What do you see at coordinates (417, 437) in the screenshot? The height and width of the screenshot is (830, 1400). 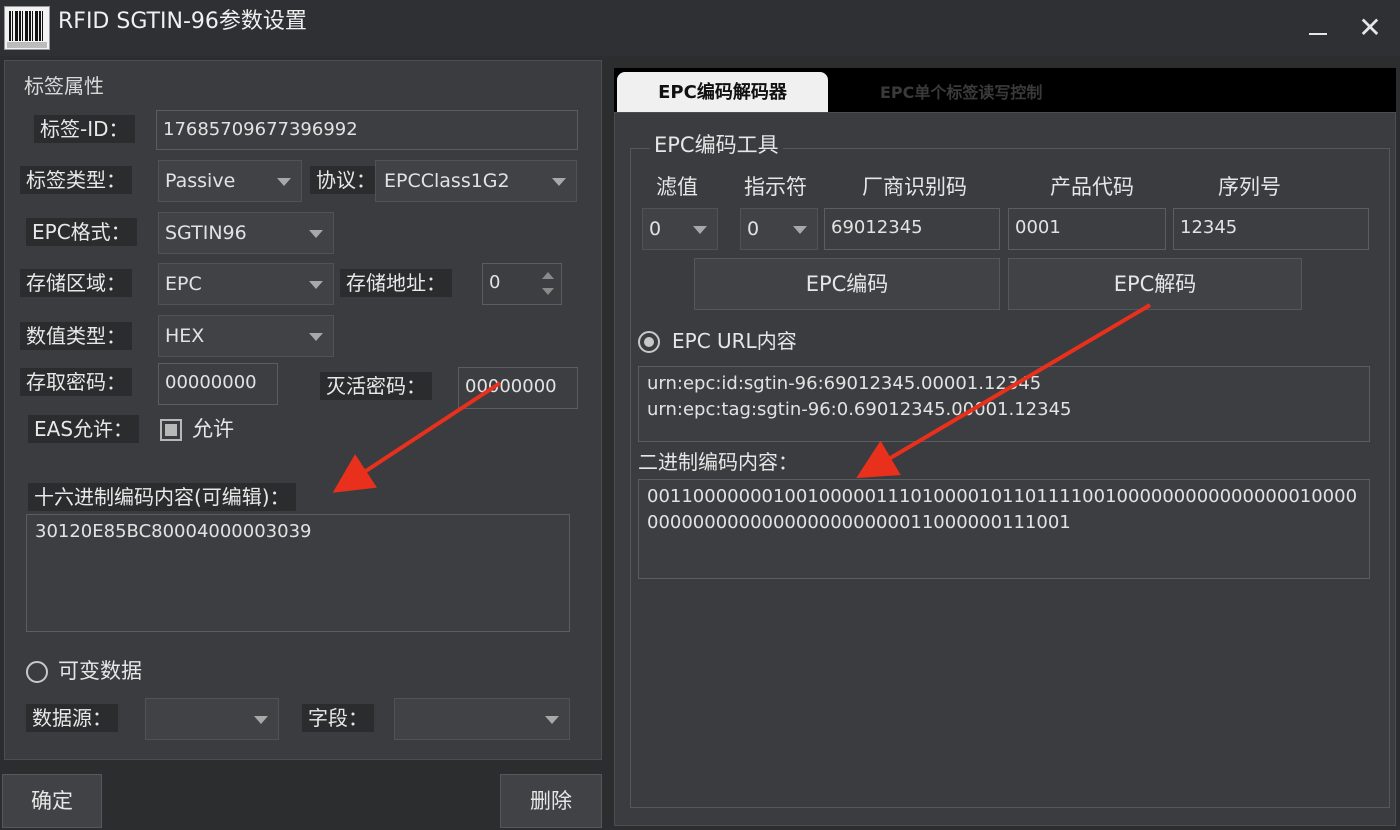 I see `arrow-to-hex-content` at bounding box center [417, 437].